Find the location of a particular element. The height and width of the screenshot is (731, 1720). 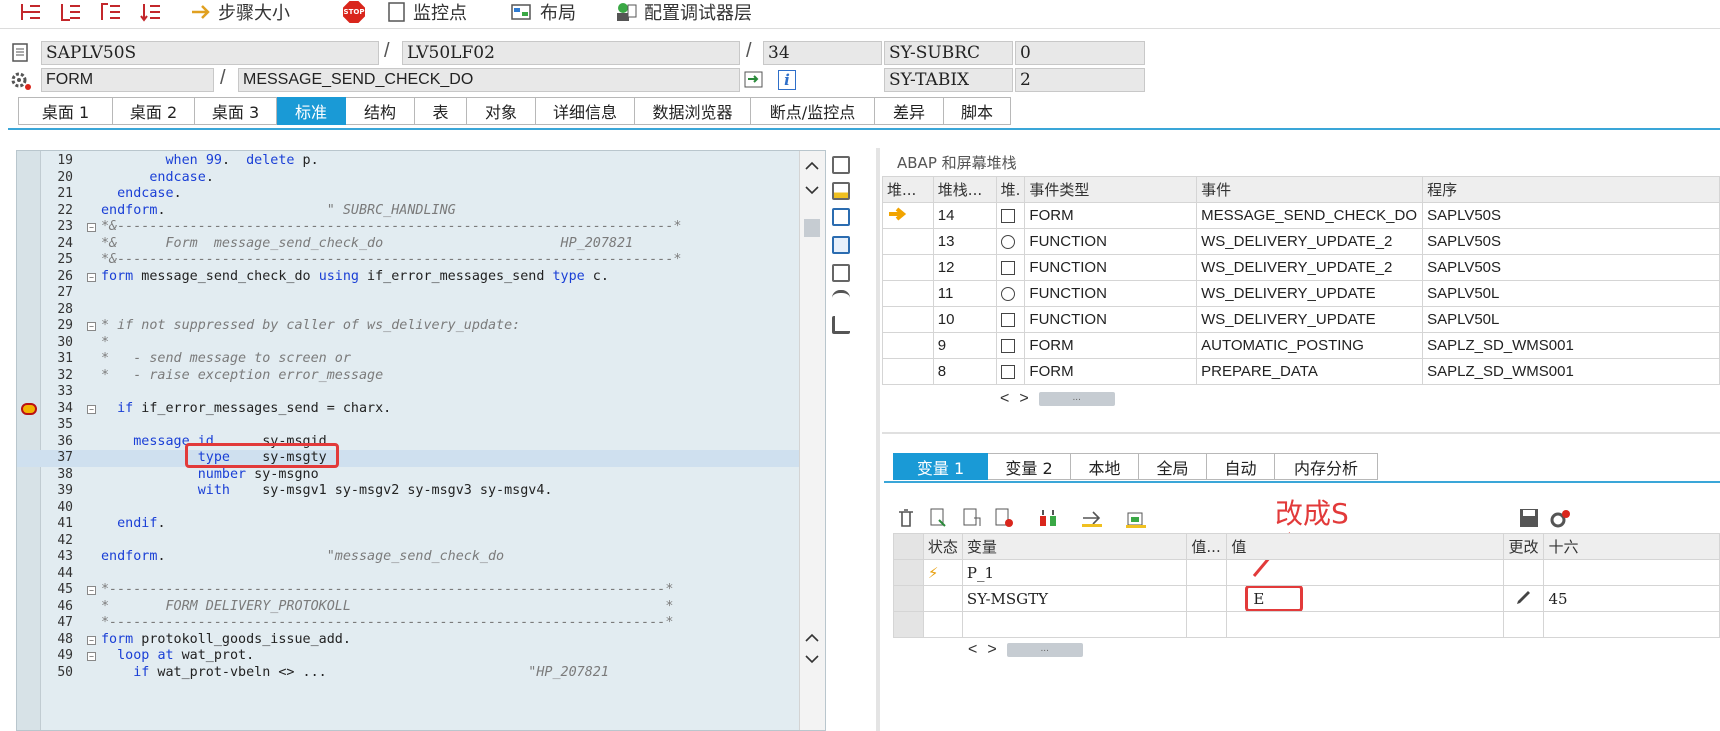

code-line: 34 − if if_error_messages_send = charx. is located at coordinates (410, 409).